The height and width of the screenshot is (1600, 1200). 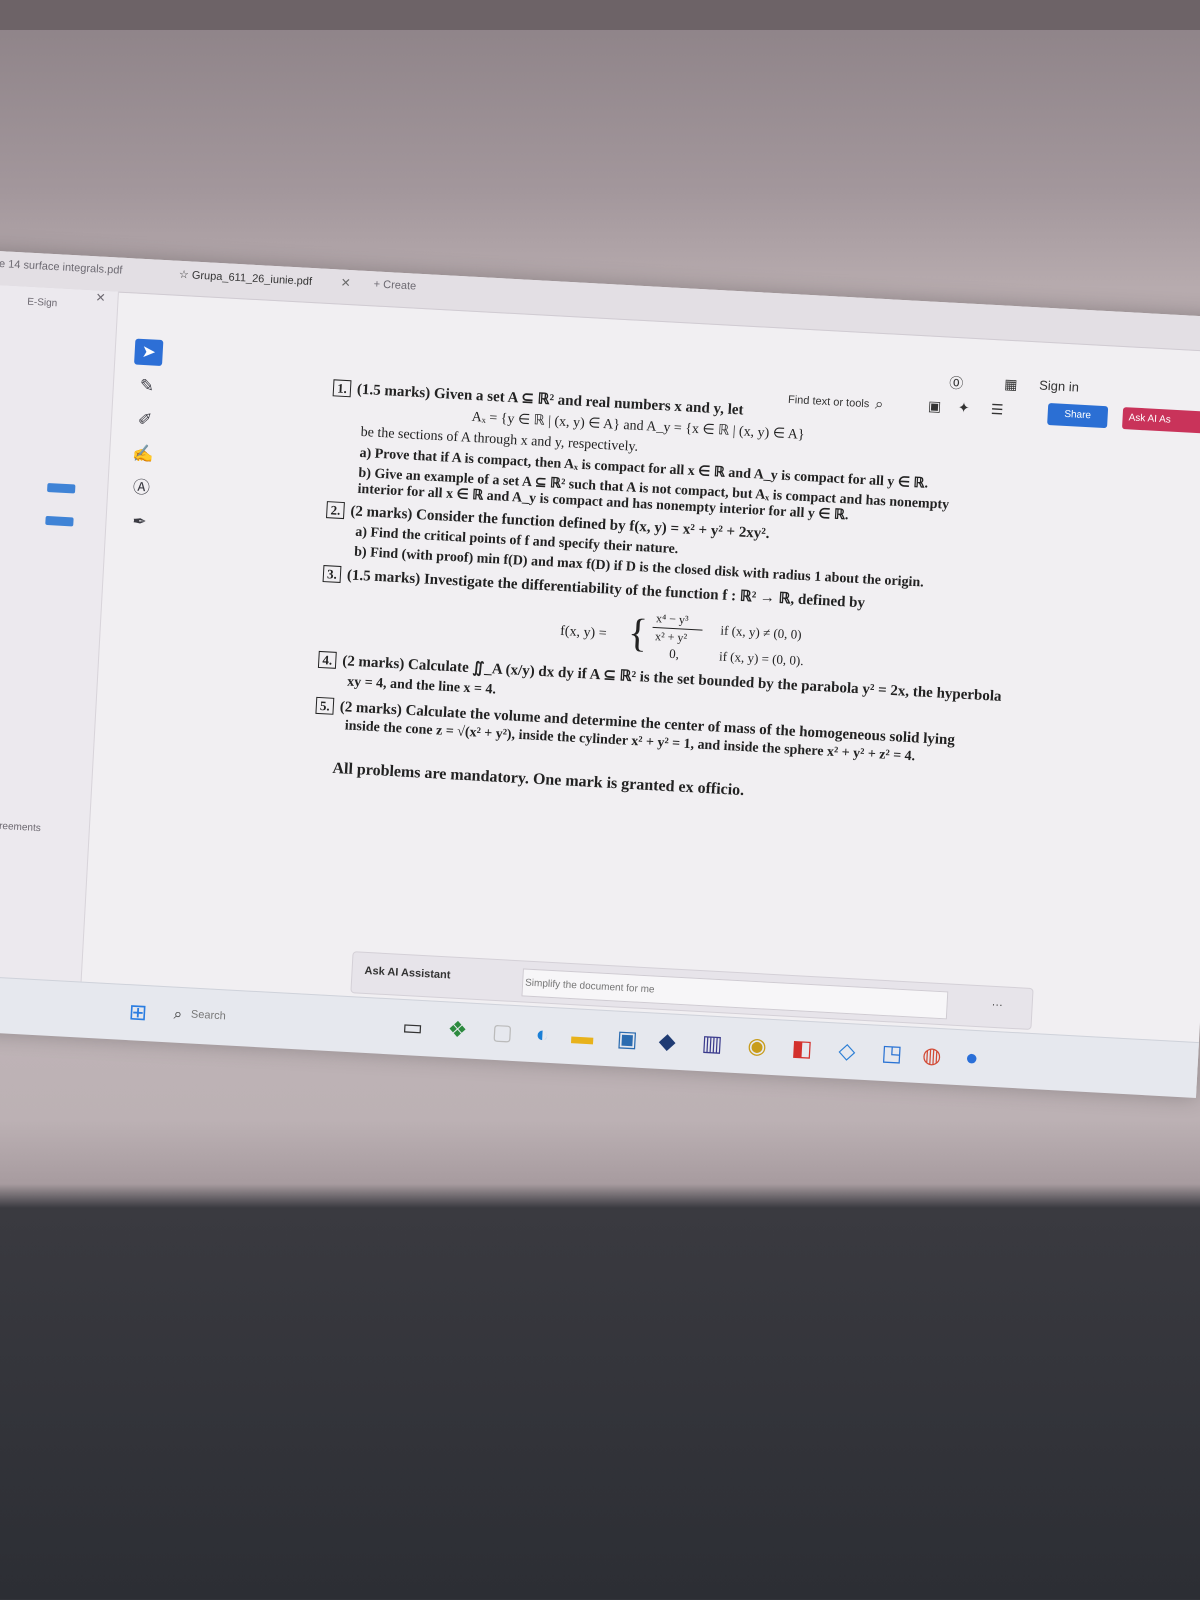 I want to click on case-condition: if (x, y) ≠ (0, 0), so click(x=761, y=632).